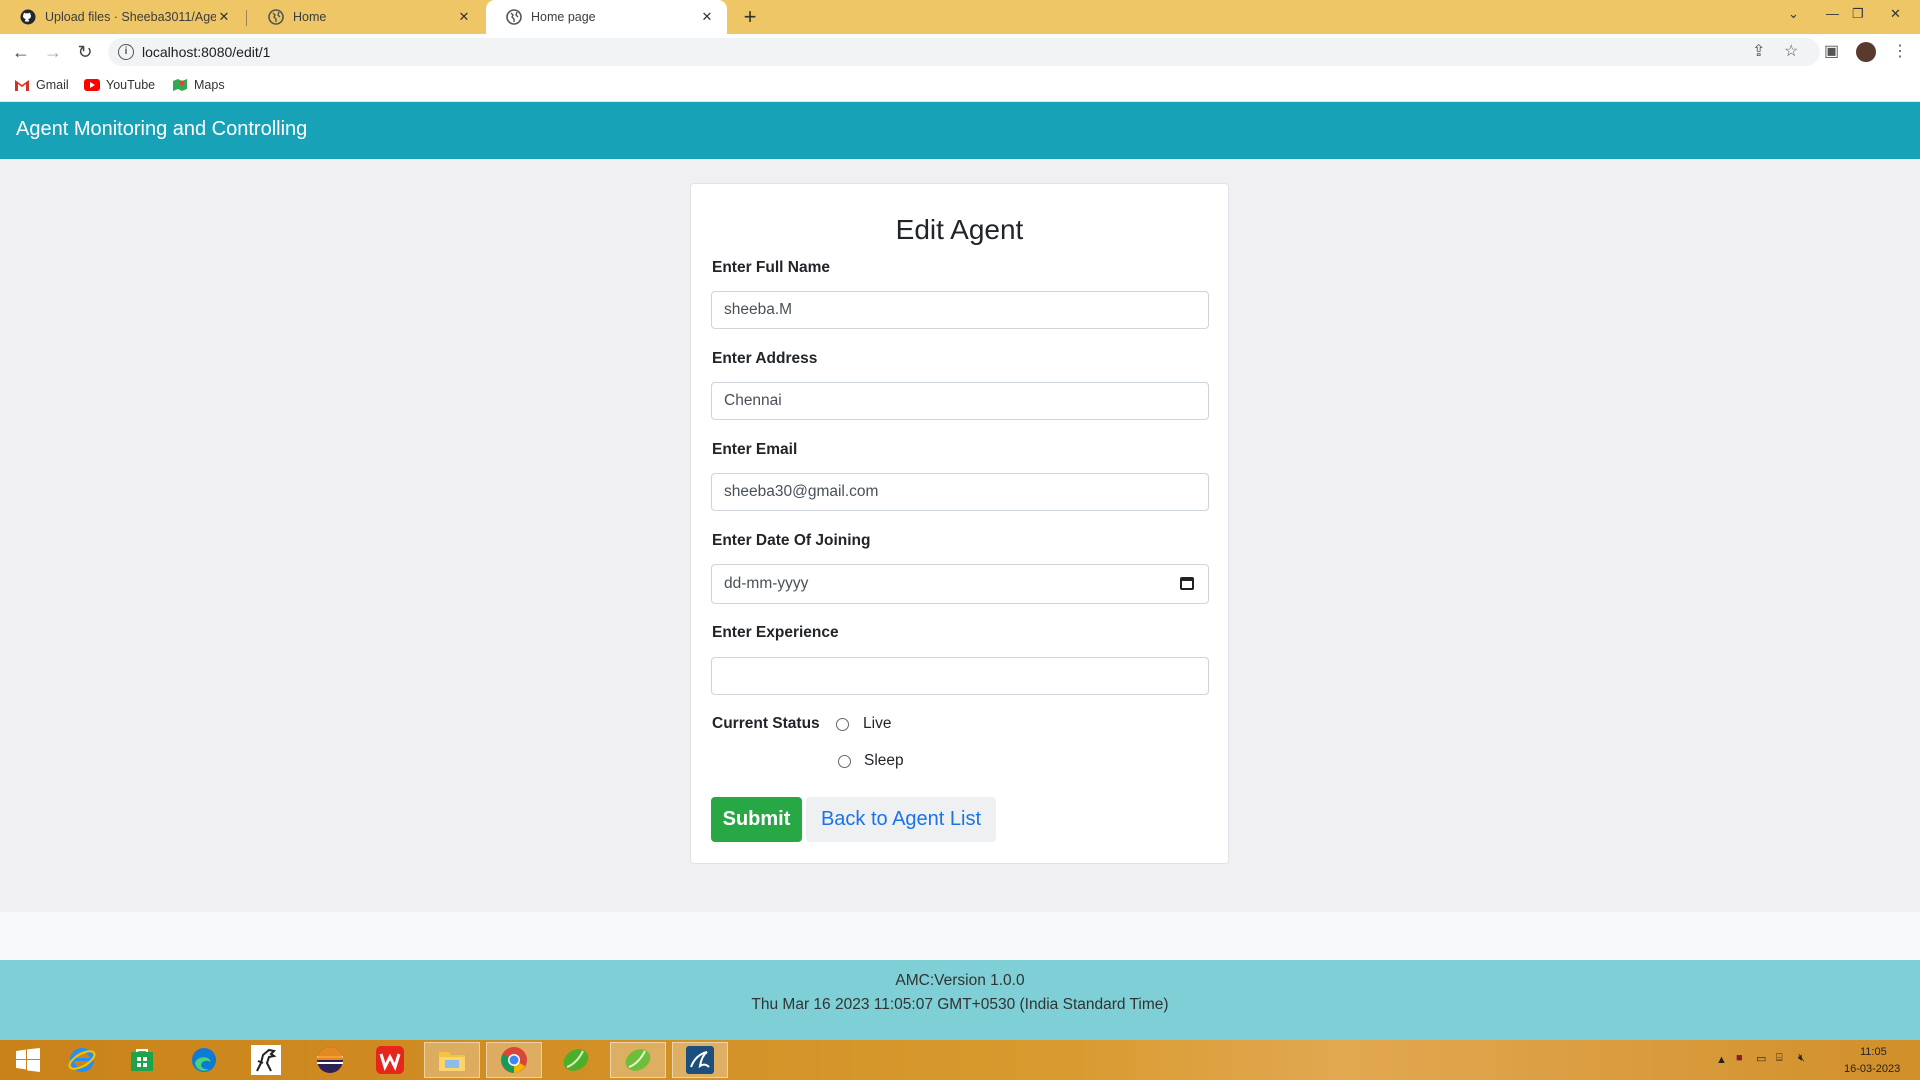 This screenshot has height=1080, width=1920. I want to click on windows-start-icon, so click(28, 1060).